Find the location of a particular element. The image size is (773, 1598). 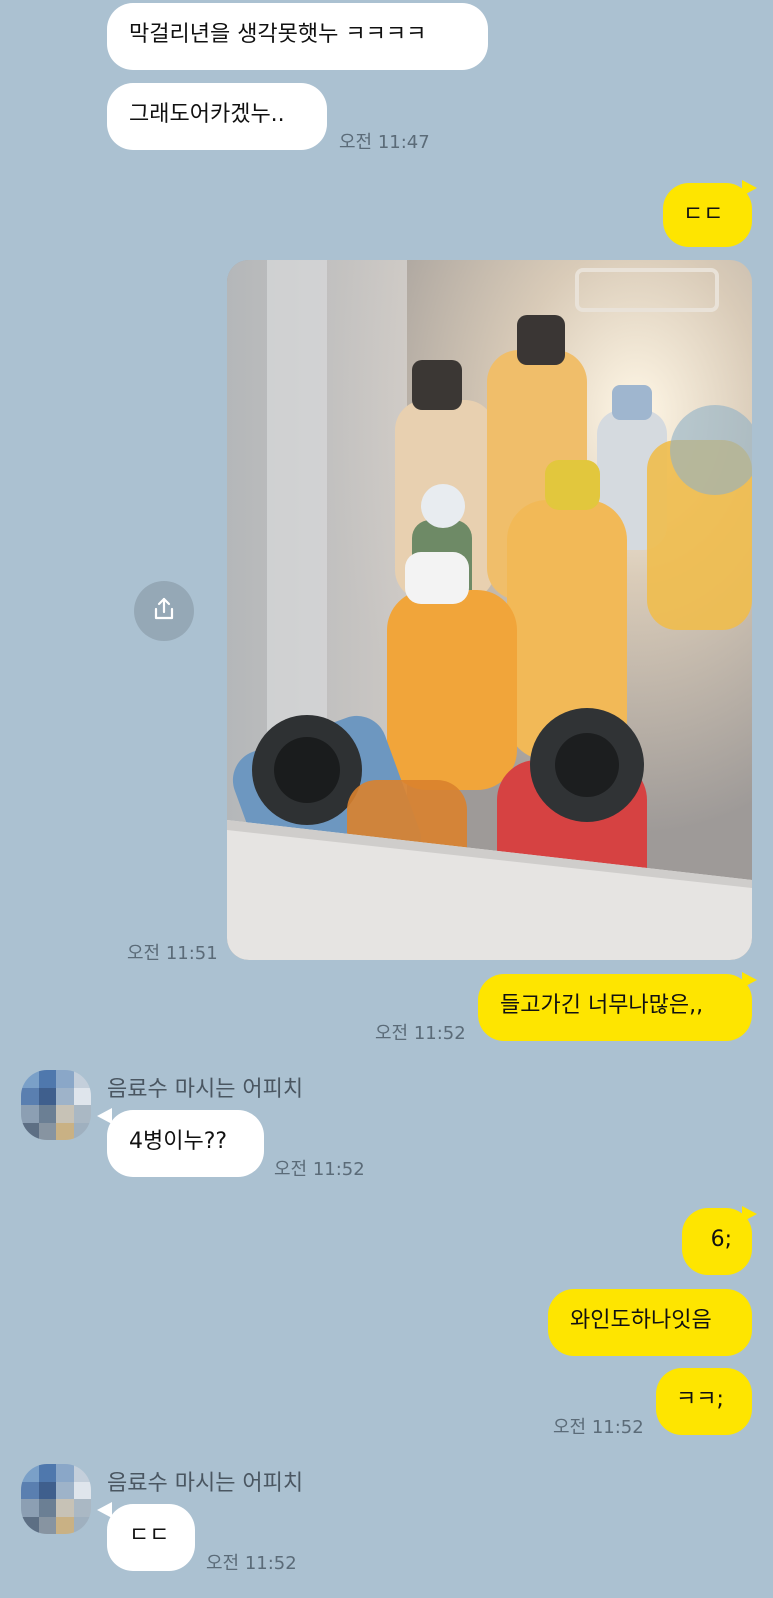

message-bubble-outgoing: ㅋㅋ; is located at coordinates (704, 1401).